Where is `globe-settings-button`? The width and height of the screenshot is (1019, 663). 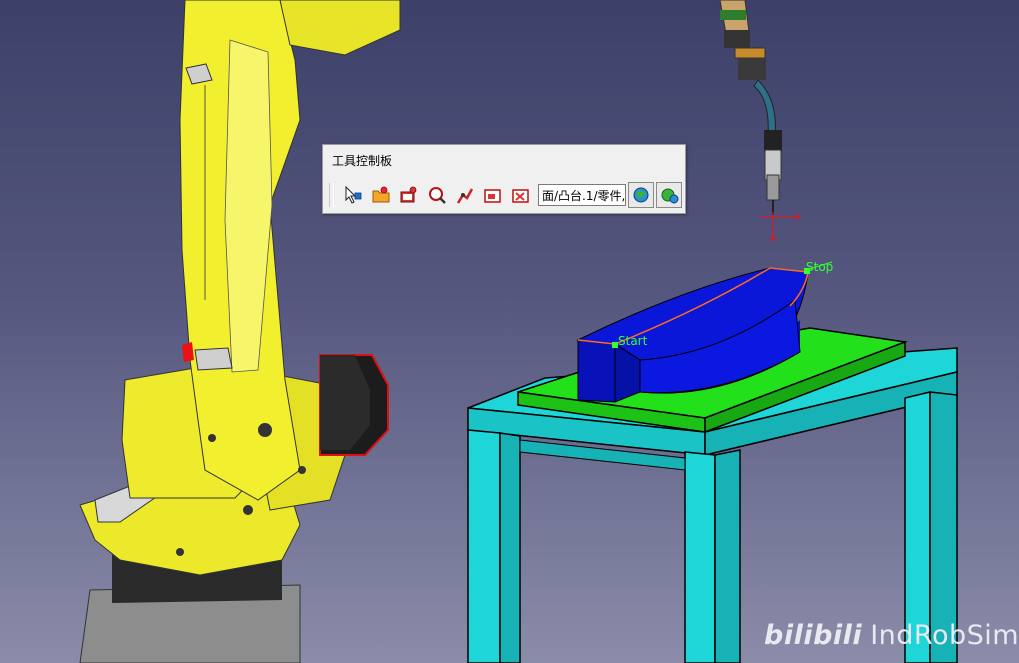
globe-settings-button is located at coordinates (641, 195).